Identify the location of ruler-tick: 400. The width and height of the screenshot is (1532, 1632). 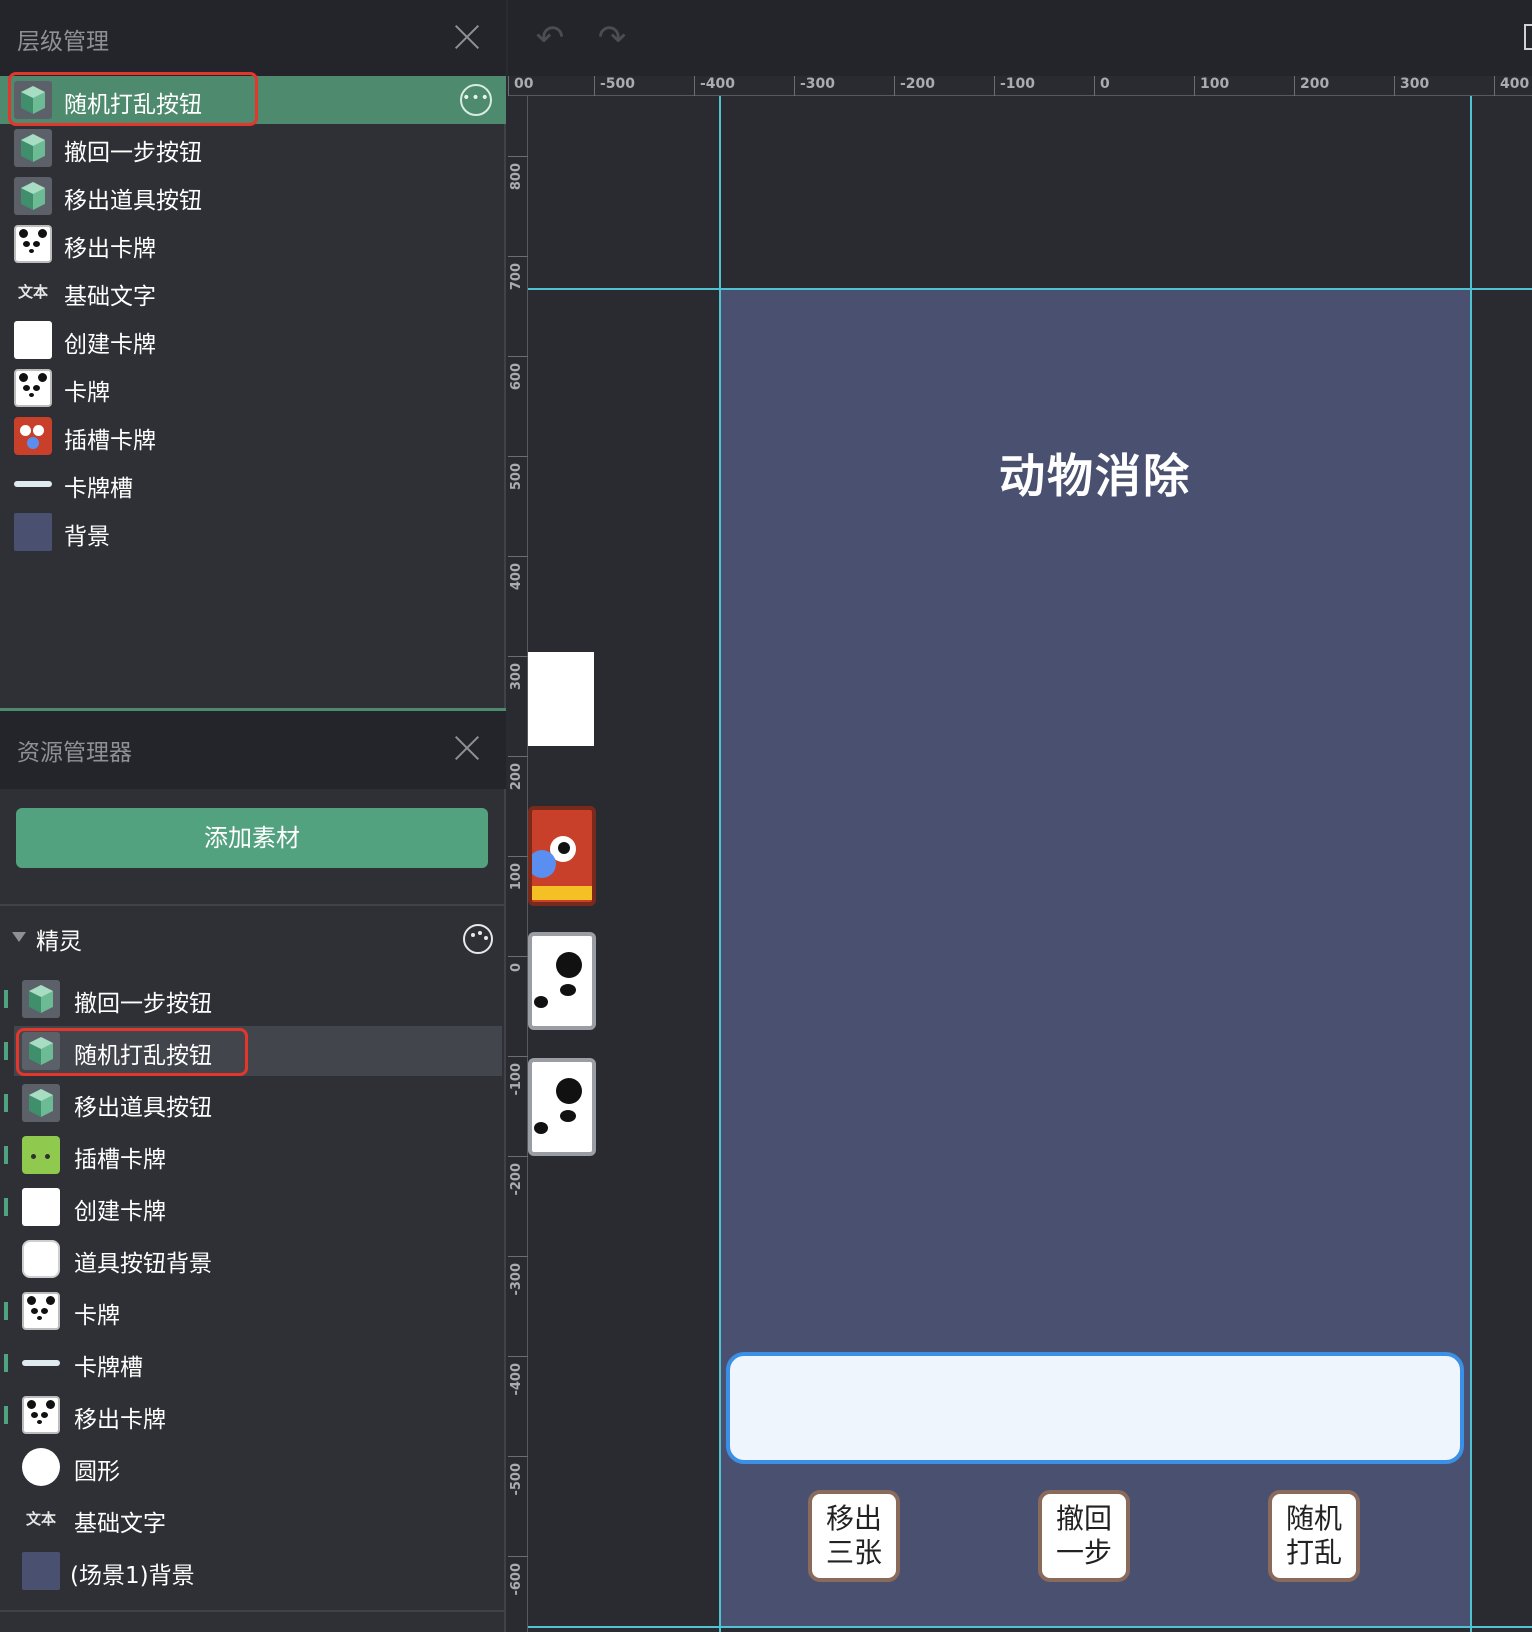
(518, 573).